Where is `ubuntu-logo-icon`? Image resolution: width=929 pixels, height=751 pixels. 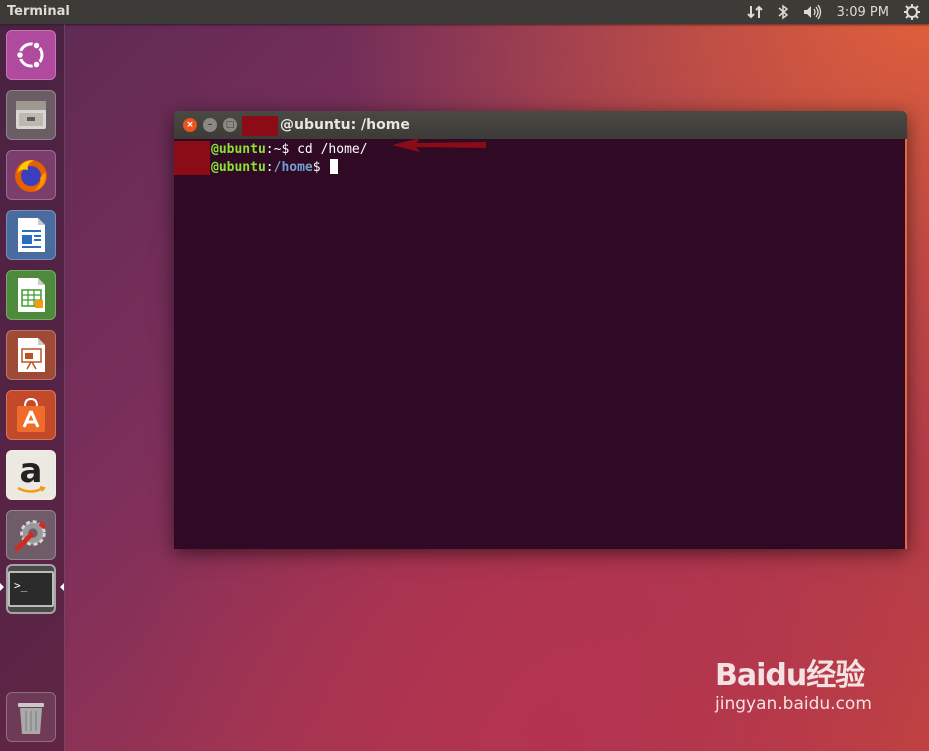
ubuntu-logo-icon is located at coordinates (31, 55).